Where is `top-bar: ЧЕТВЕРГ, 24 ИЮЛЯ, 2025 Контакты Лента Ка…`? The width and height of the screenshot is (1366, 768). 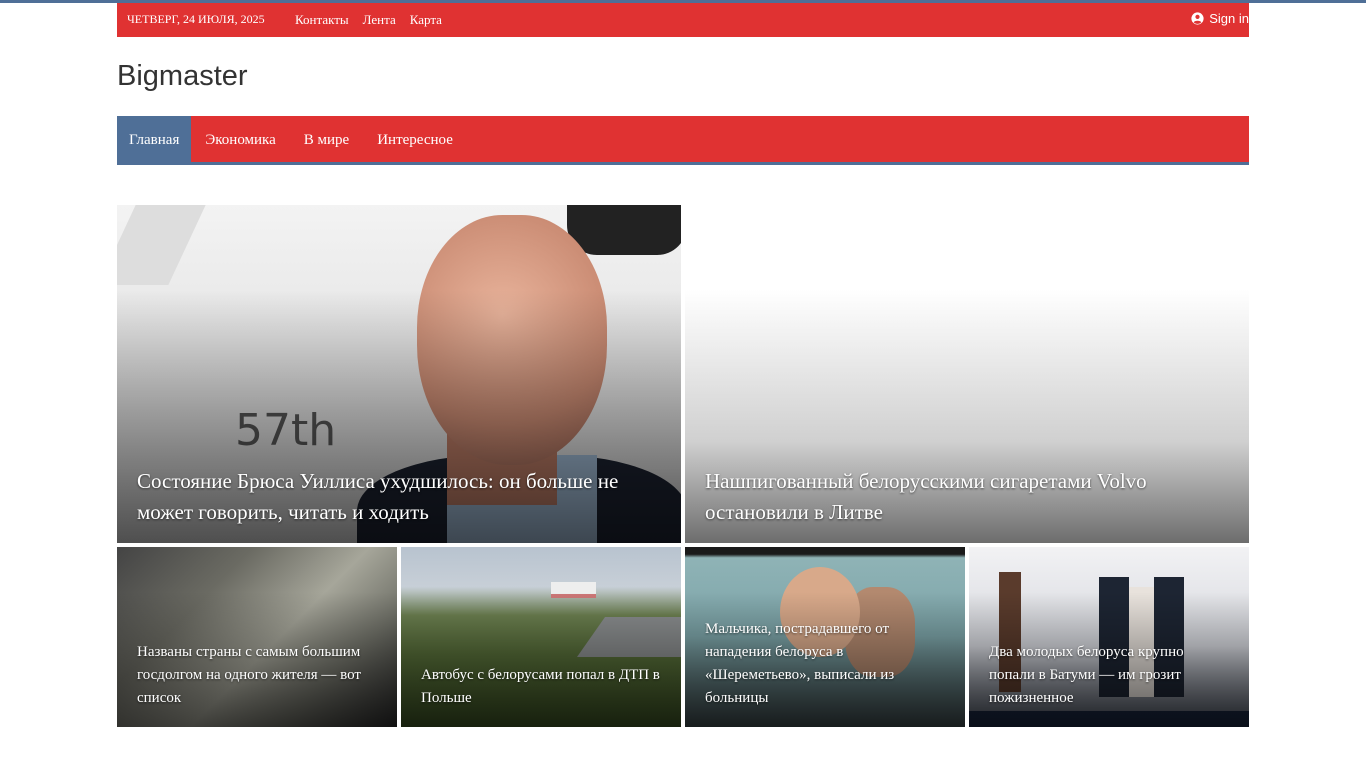
top-bar: ЧЕТВЕРГ, 24 ИЮЛЯ, 2025 Контакты Лента Ка… is located at coordinates (683, 20).